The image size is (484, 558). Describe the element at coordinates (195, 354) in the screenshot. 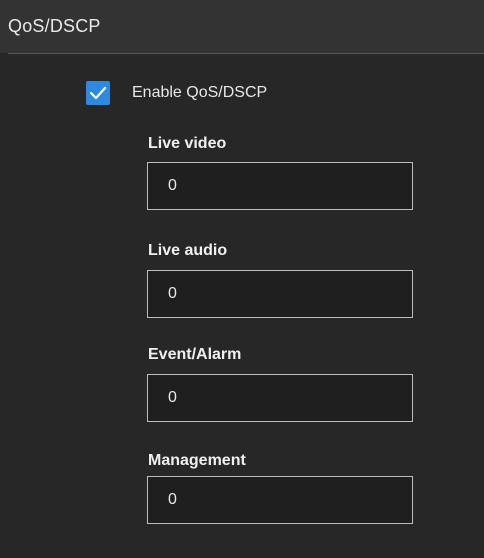

I see `event-alarm-label: Event/Alarm` at that location.